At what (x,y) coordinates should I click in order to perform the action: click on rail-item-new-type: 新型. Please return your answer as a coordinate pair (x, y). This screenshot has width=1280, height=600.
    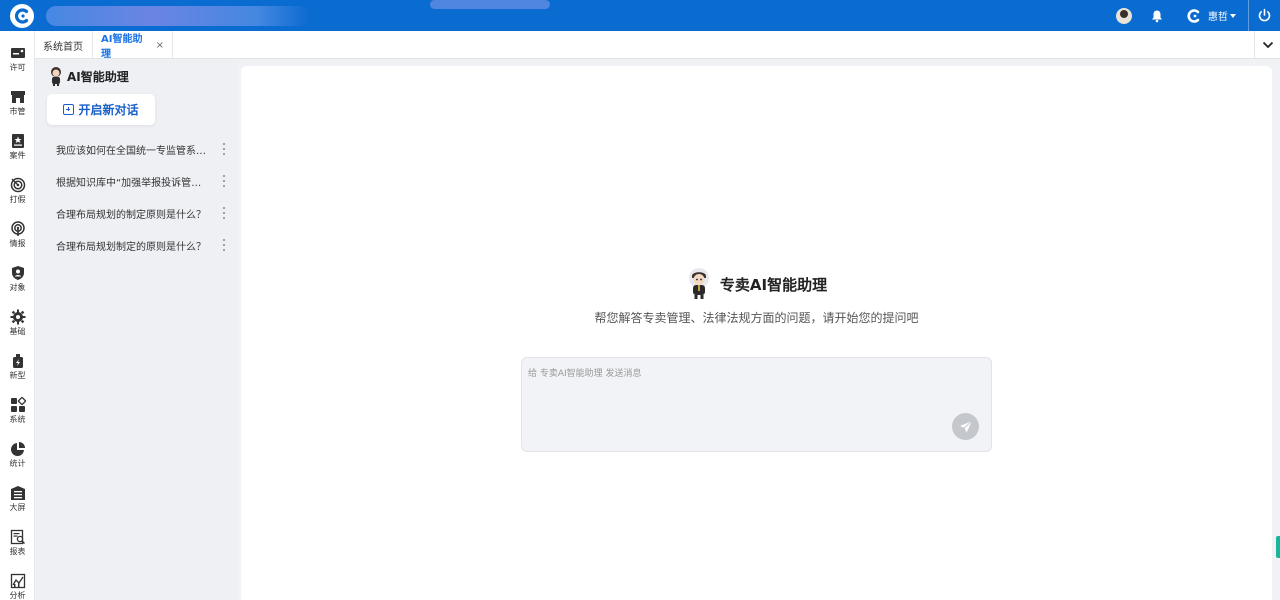
    Looking at the image, I should click on (17, 369).